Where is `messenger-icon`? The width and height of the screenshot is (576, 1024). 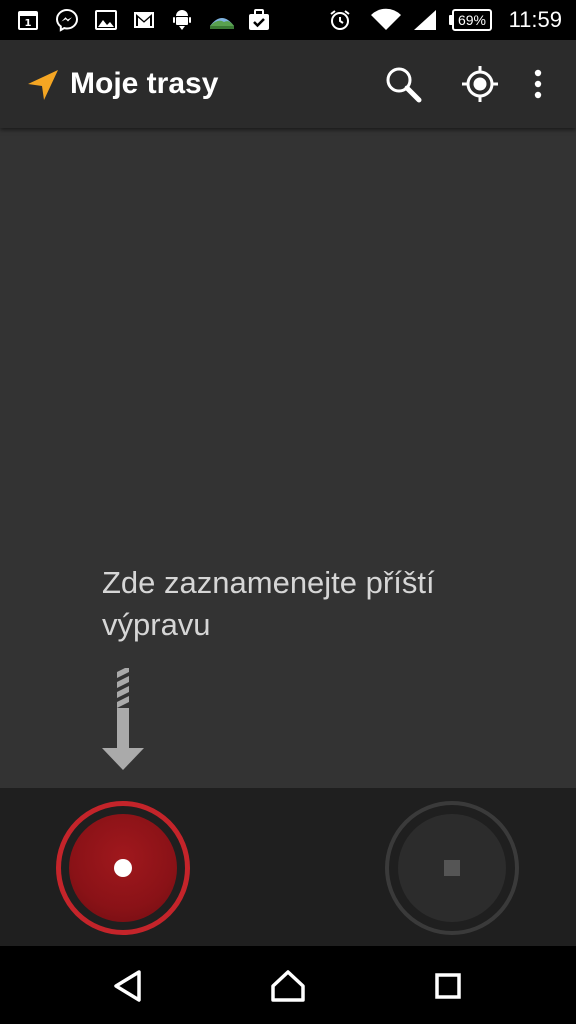 messenger-icon is located at coordinates (67, 20).